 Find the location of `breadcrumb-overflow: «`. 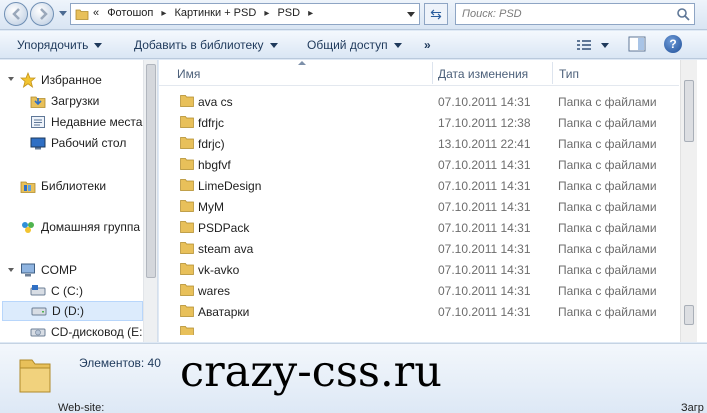

breadcrumb-overflow: « is located at coordinates (96, 13).